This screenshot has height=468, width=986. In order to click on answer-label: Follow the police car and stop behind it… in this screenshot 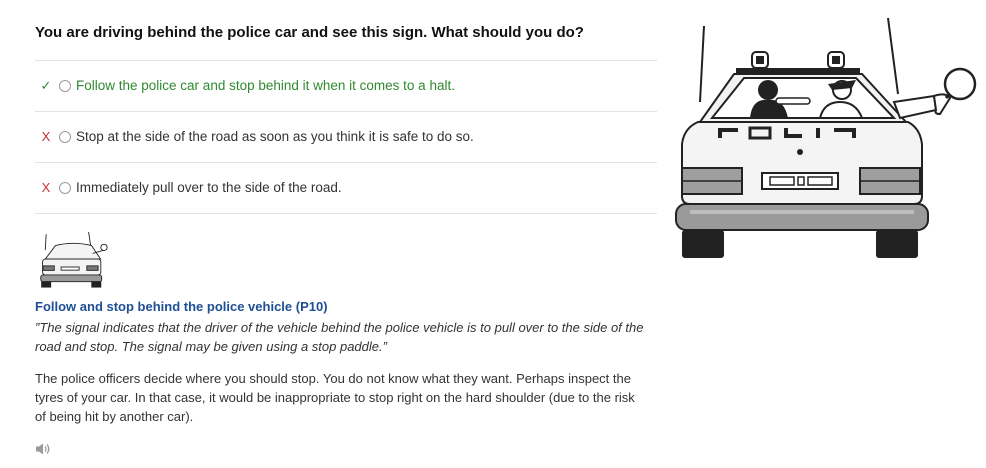, I will do `click(265, 85)`.